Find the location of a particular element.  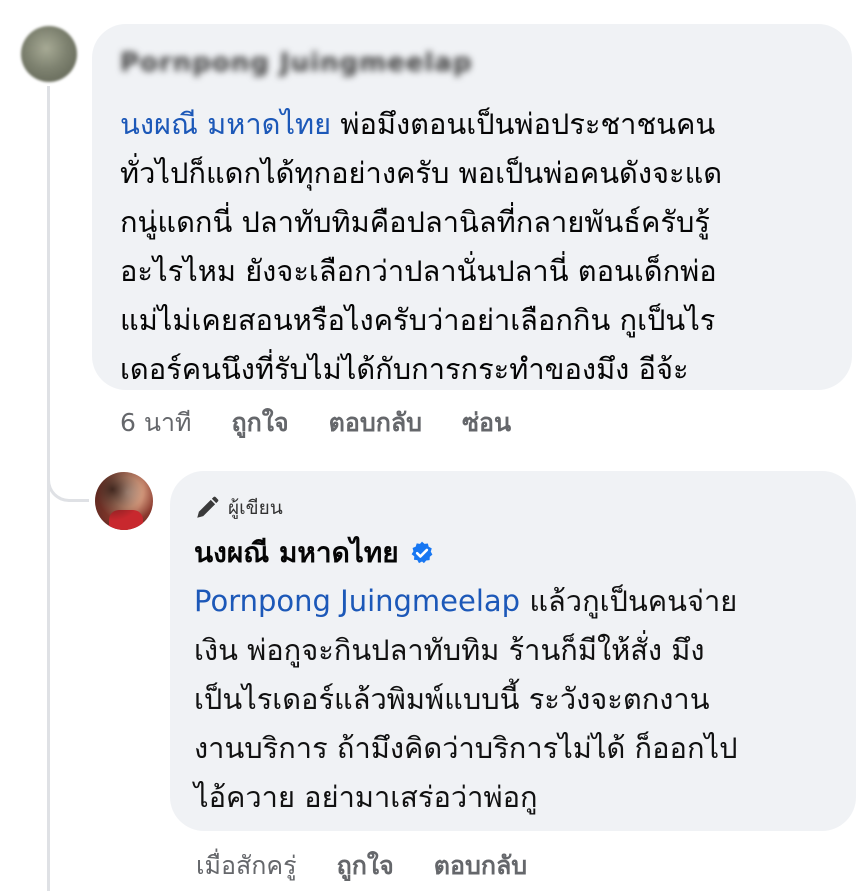

commenter-avatar is located at coordinates (49, 54).